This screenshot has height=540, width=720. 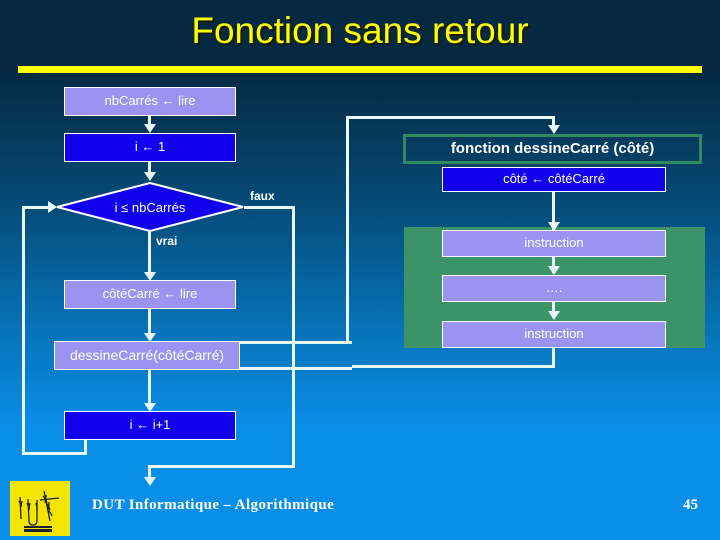 I want to click on iut-logo, so click(x=40, y=508).